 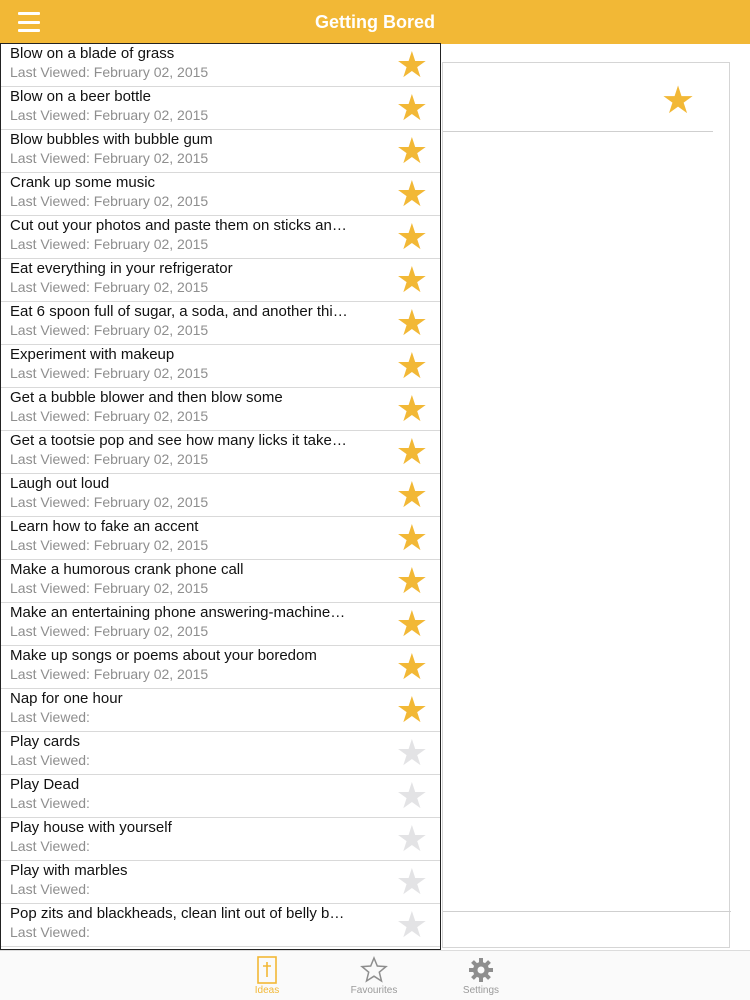 I want to click on gear-icon, so click(x=481, y=970).